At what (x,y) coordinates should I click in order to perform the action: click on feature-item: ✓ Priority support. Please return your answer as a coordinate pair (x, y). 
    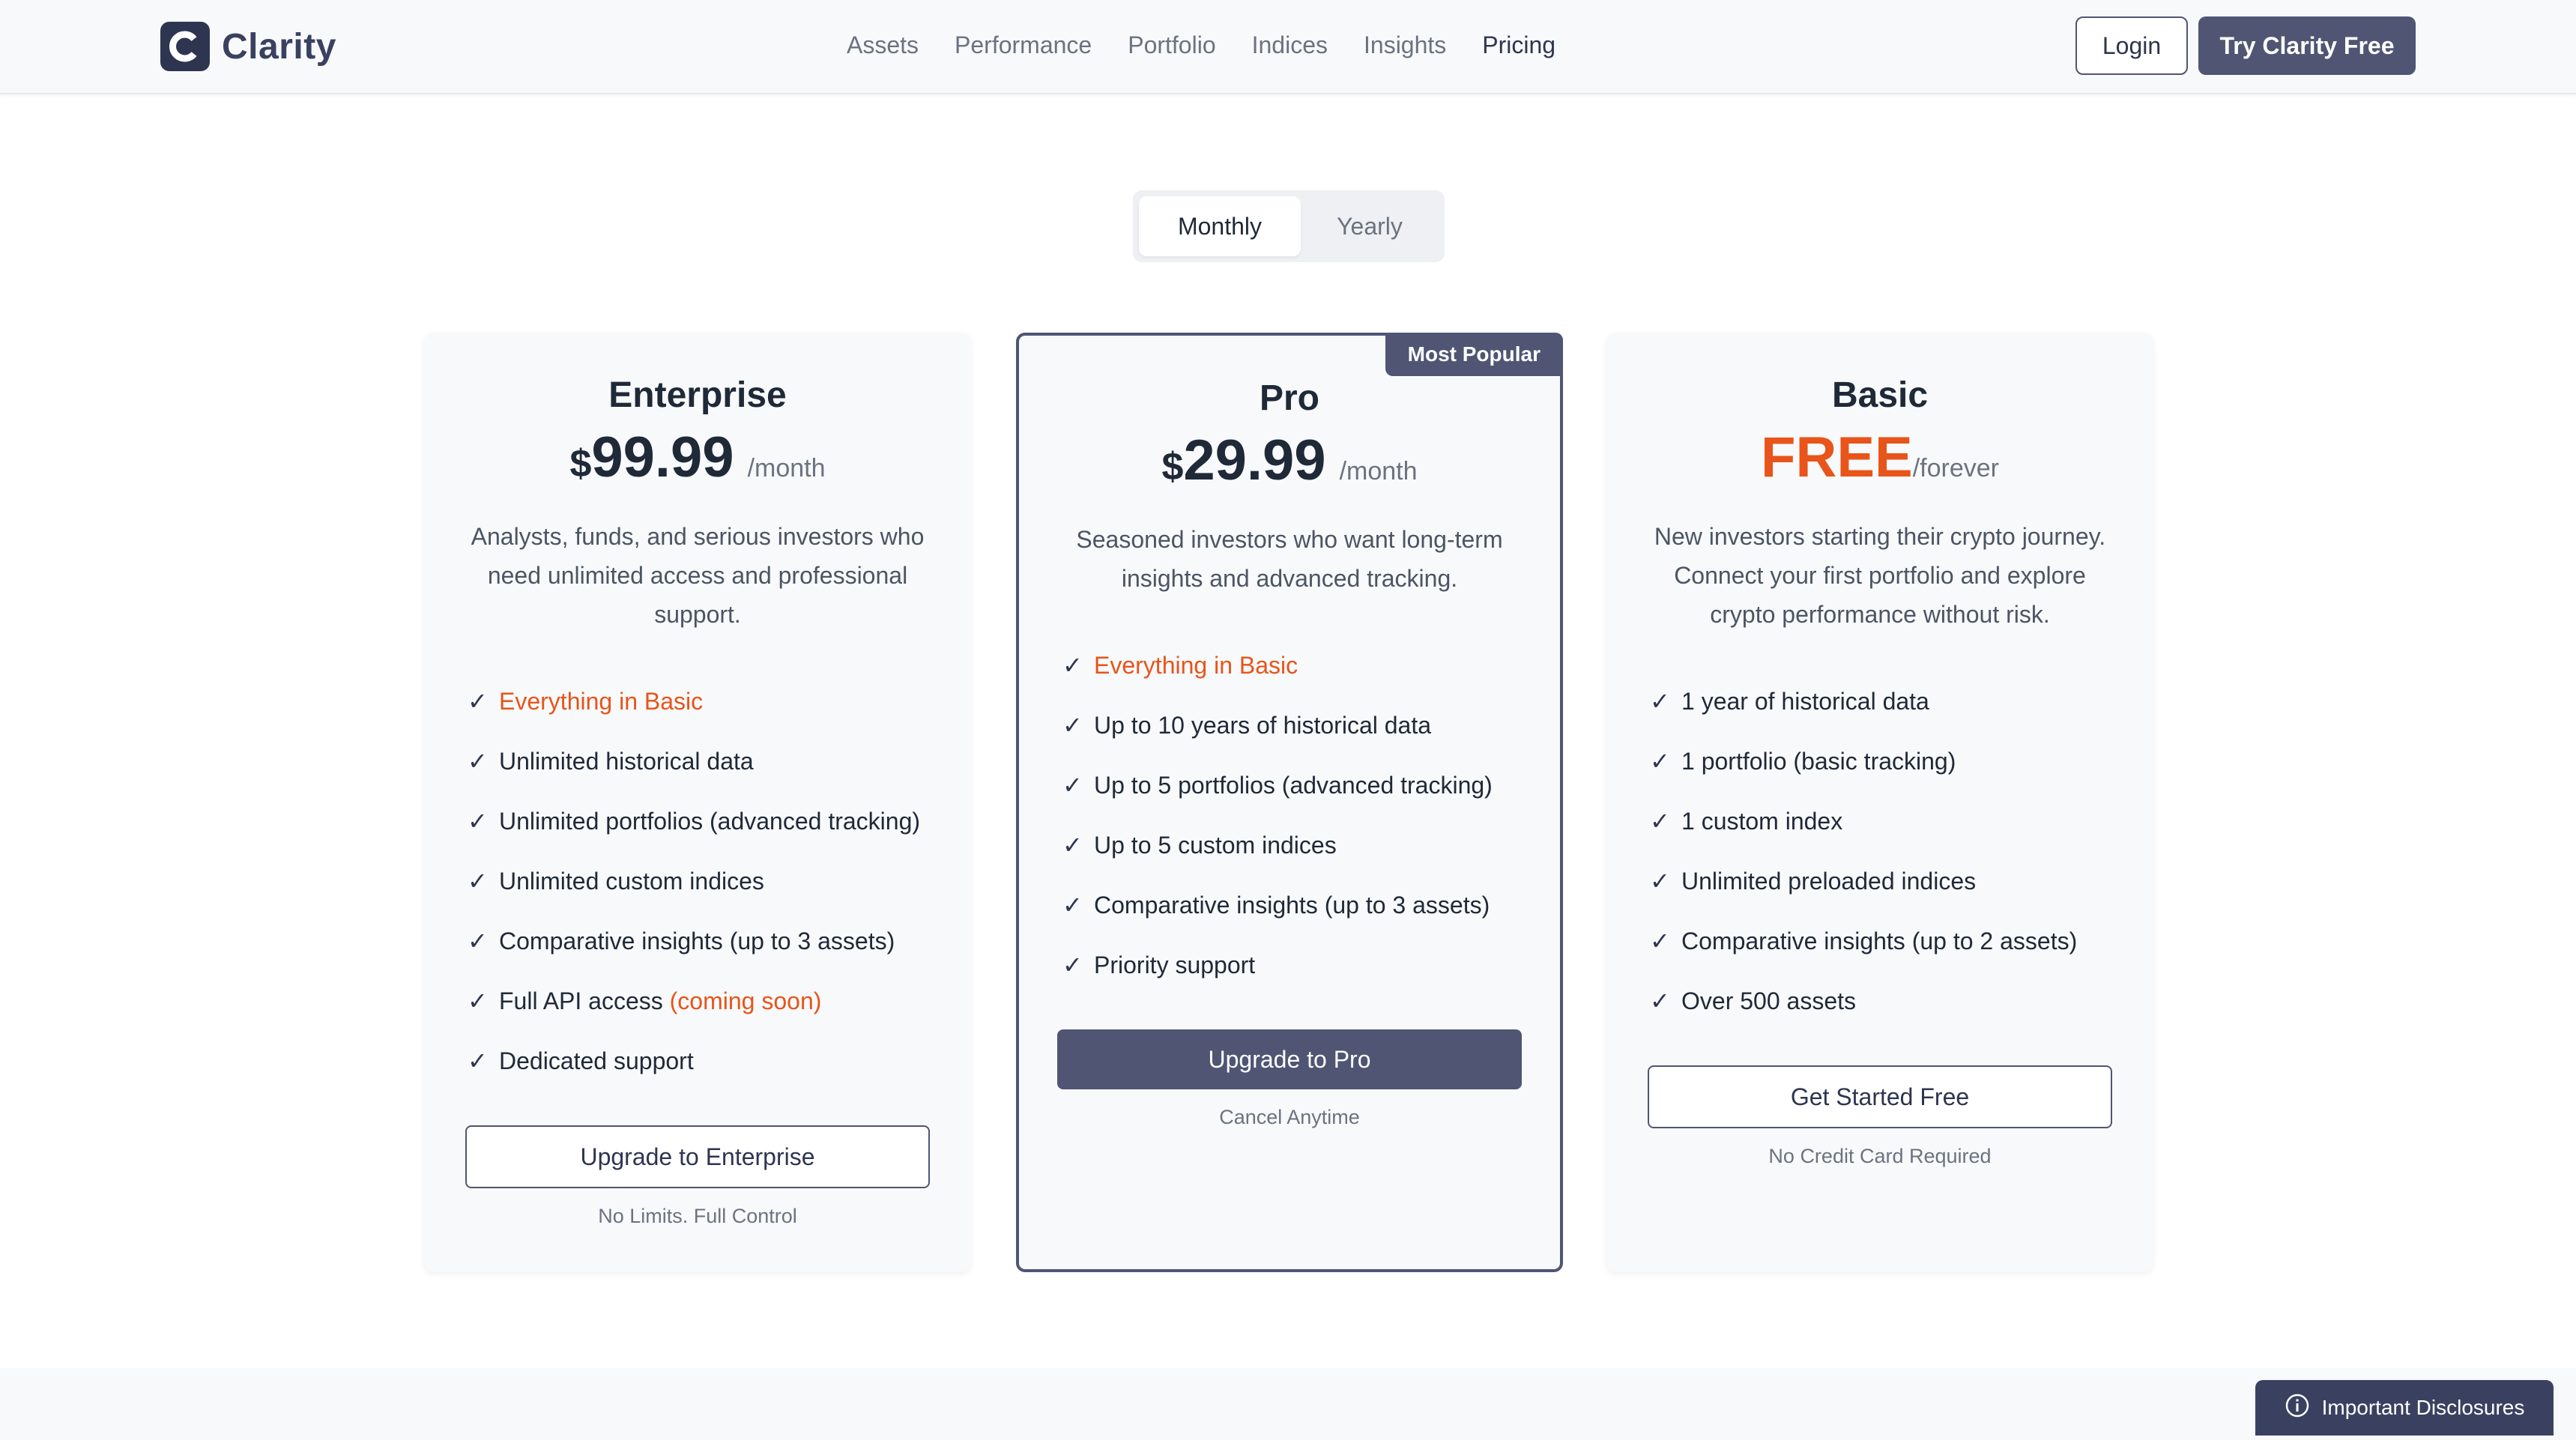
    Looking at the image, I should click on (1311, 965).